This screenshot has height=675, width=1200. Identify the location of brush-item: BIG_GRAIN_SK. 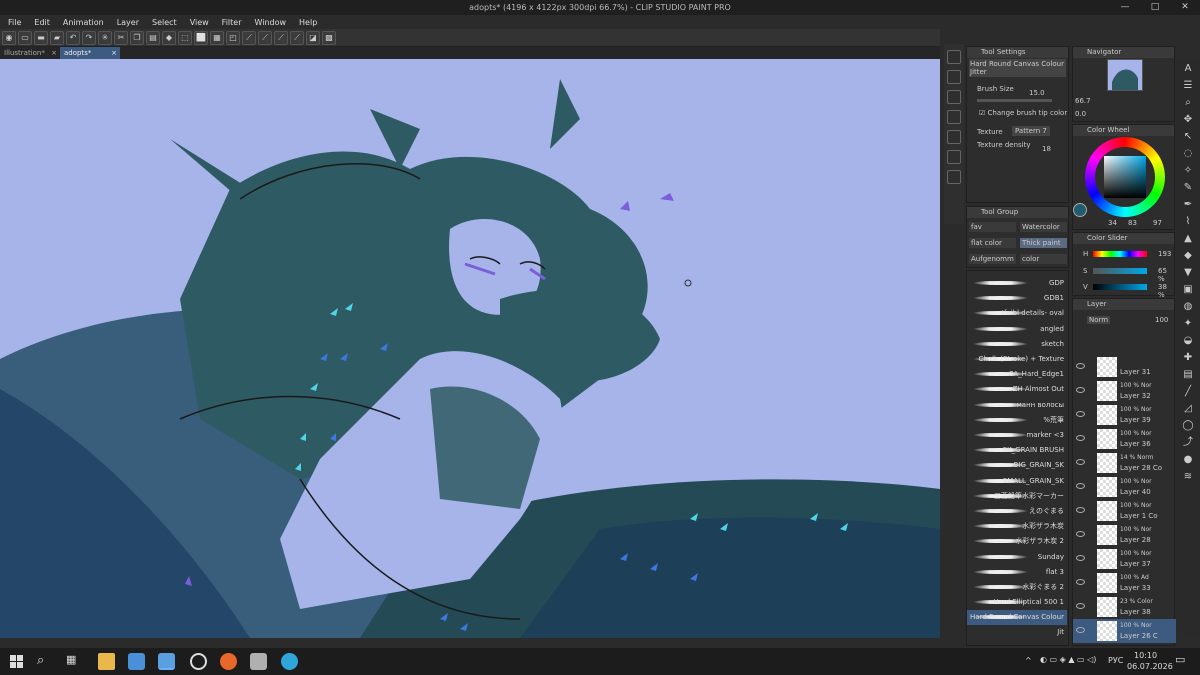
(1017, 465).